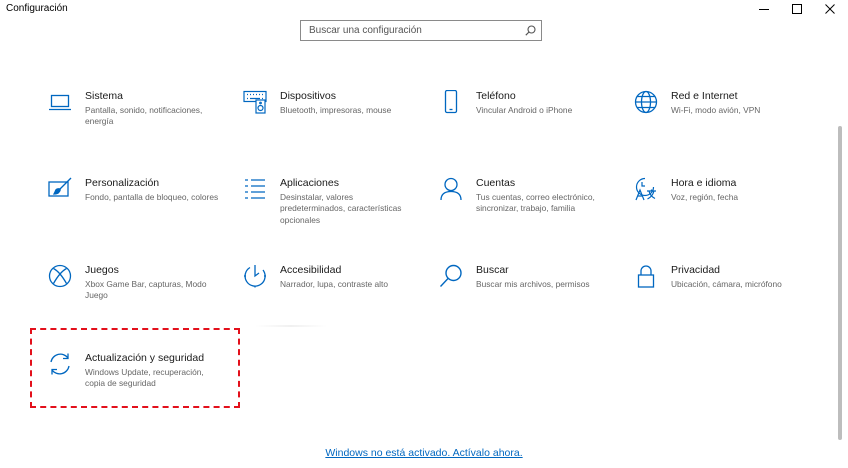 The width and height of the screenshot is (848, 468). I want to click on tile-title: Hora e idioma, so click(704, 183).